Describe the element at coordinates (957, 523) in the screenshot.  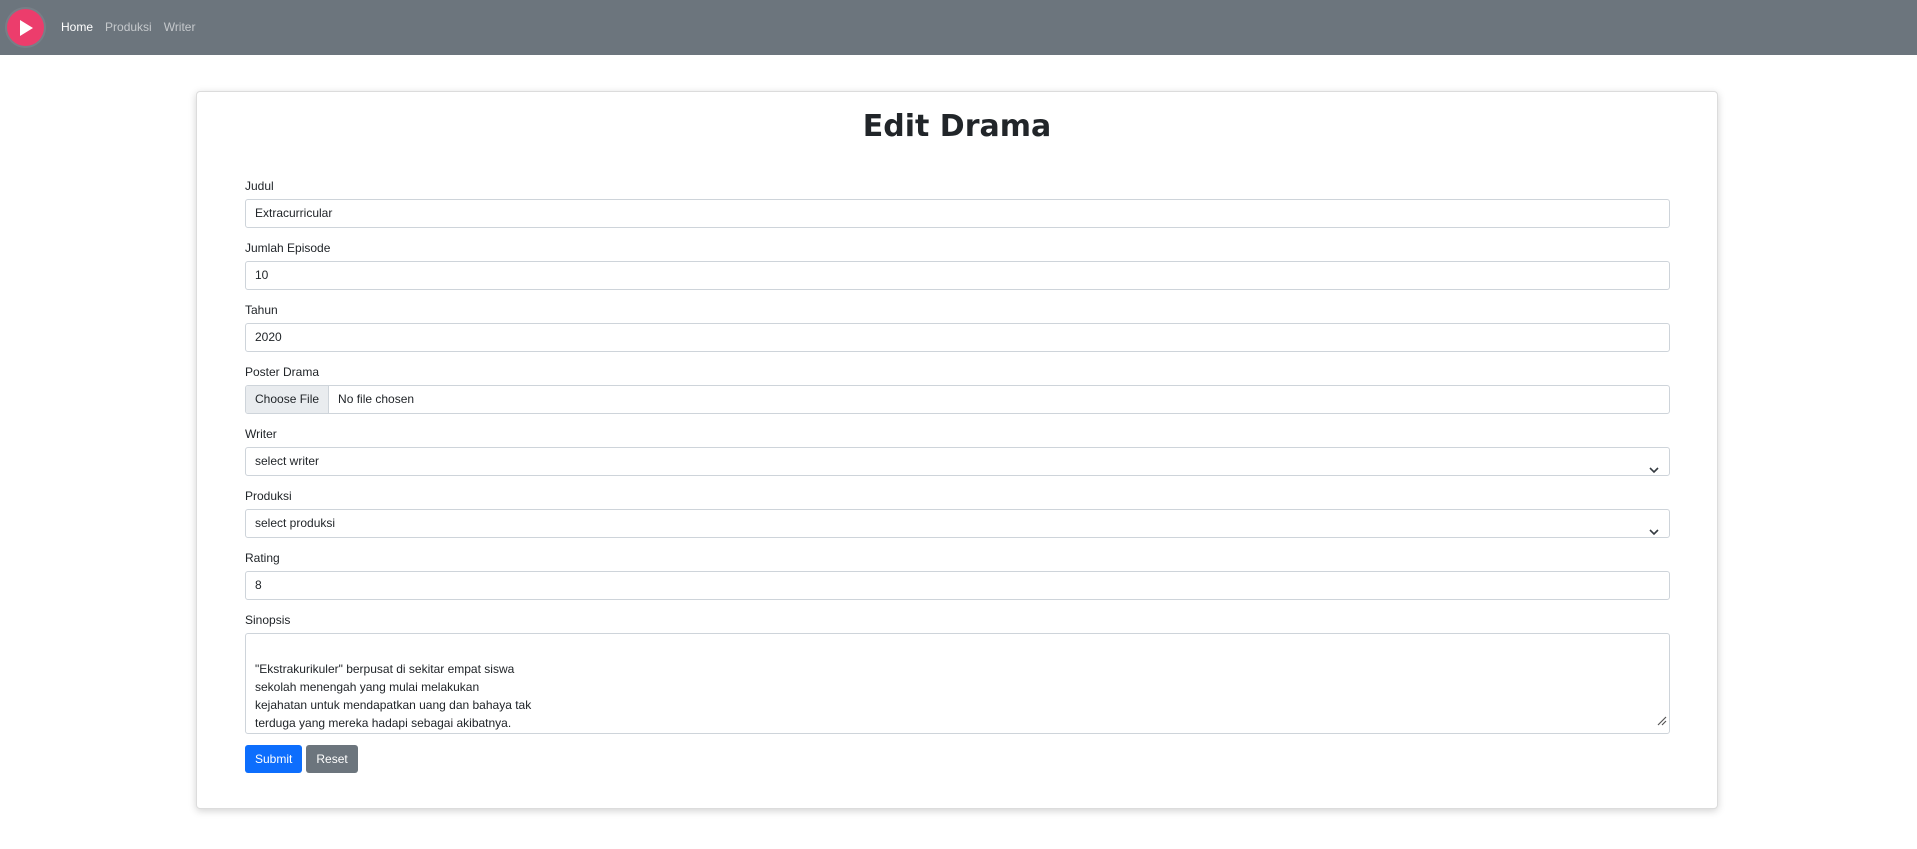
I see `produksi-select: select produksi` at that location.